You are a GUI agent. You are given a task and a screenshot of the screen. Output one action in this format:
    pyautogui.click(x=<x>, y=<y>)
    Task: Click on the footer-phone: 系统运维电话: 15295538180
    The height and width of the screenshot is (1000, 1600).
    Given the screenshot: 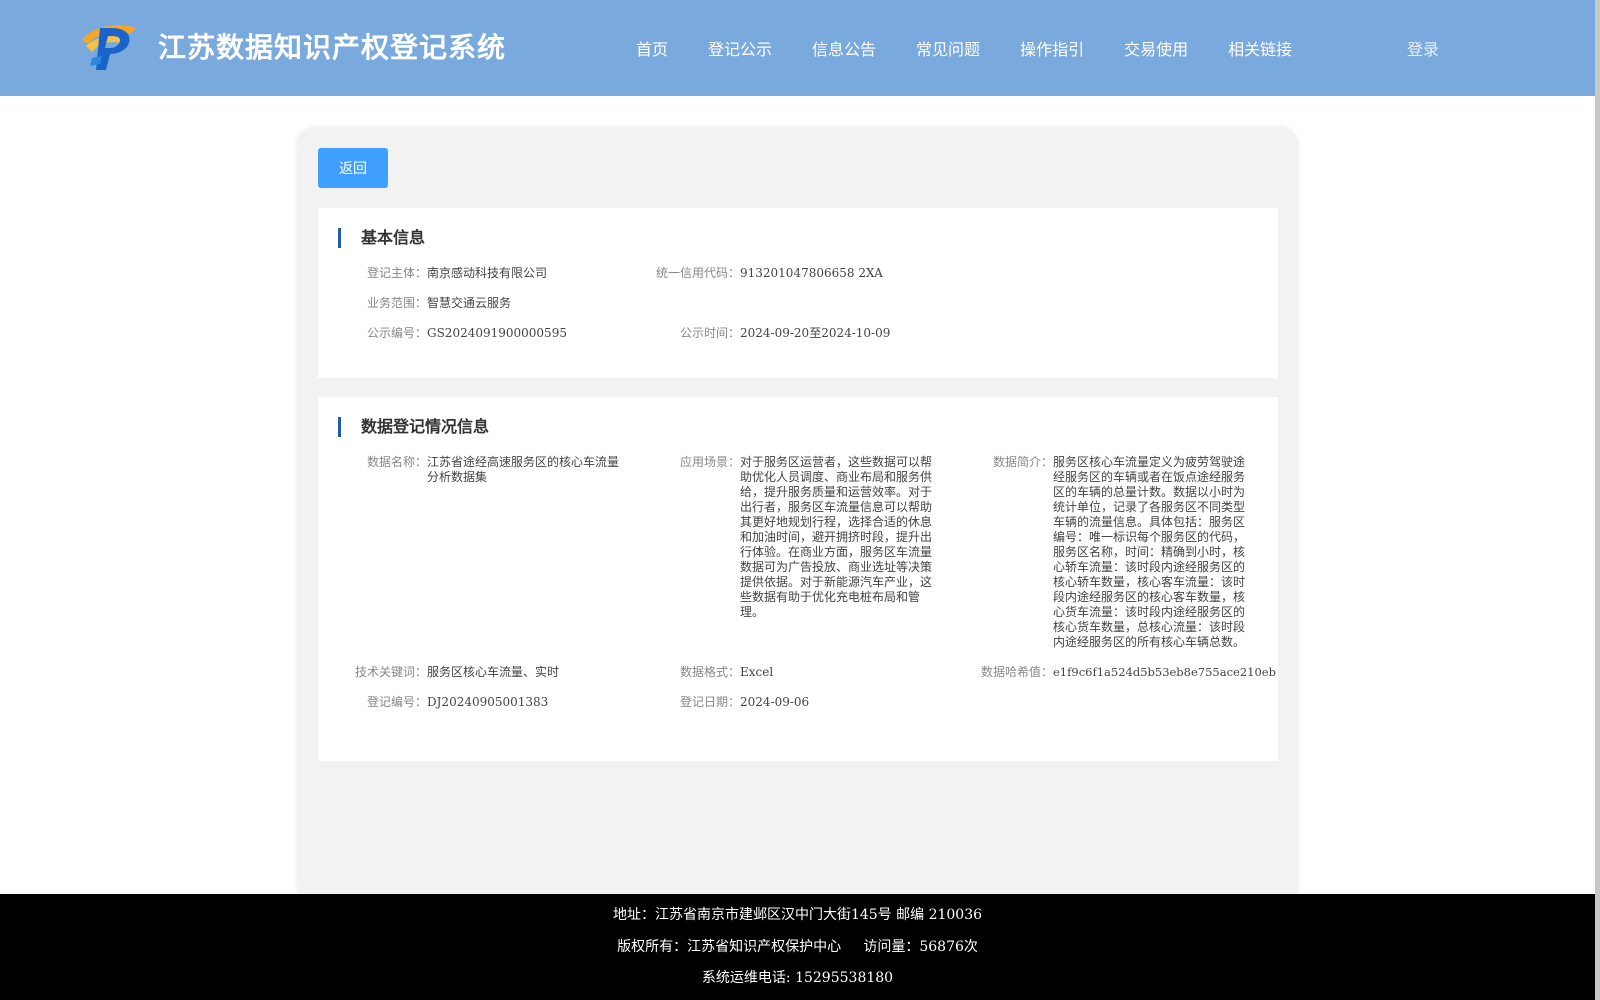 What is the action you would take?
    pyautogui.click(x=797, y=978)
    